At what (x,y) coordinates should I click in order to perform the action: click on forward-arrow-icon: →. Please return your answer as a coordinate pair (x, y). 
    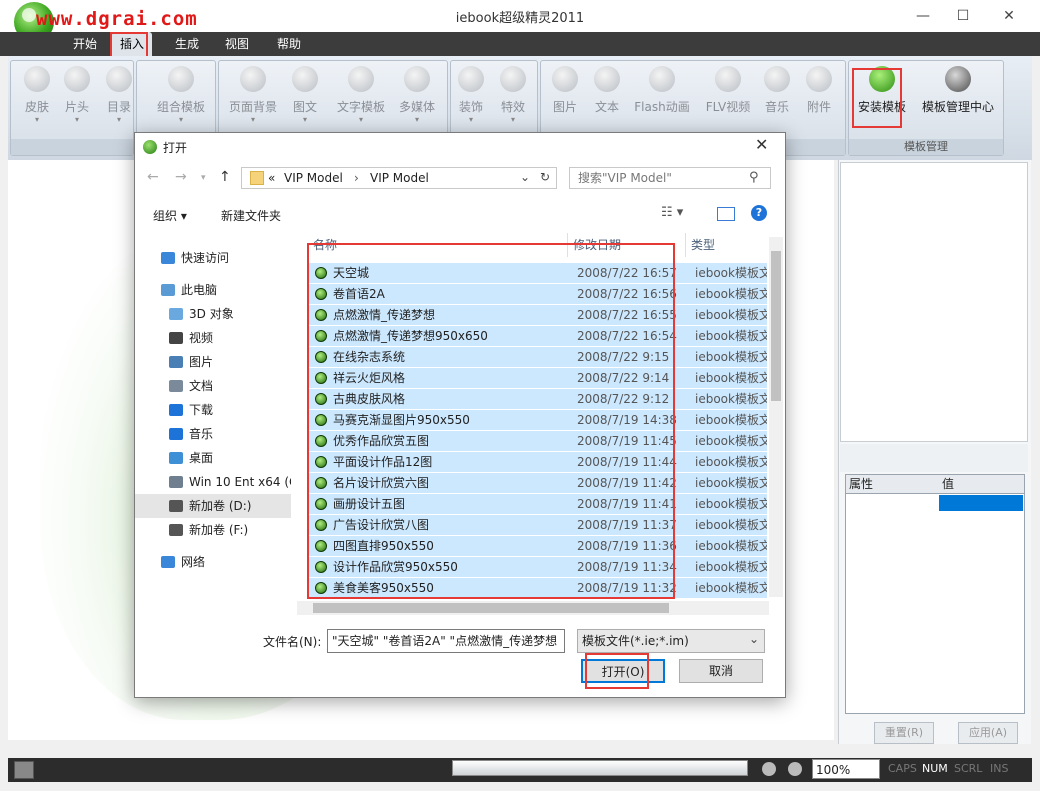
    Looking at the image, I should click on (181, 177).